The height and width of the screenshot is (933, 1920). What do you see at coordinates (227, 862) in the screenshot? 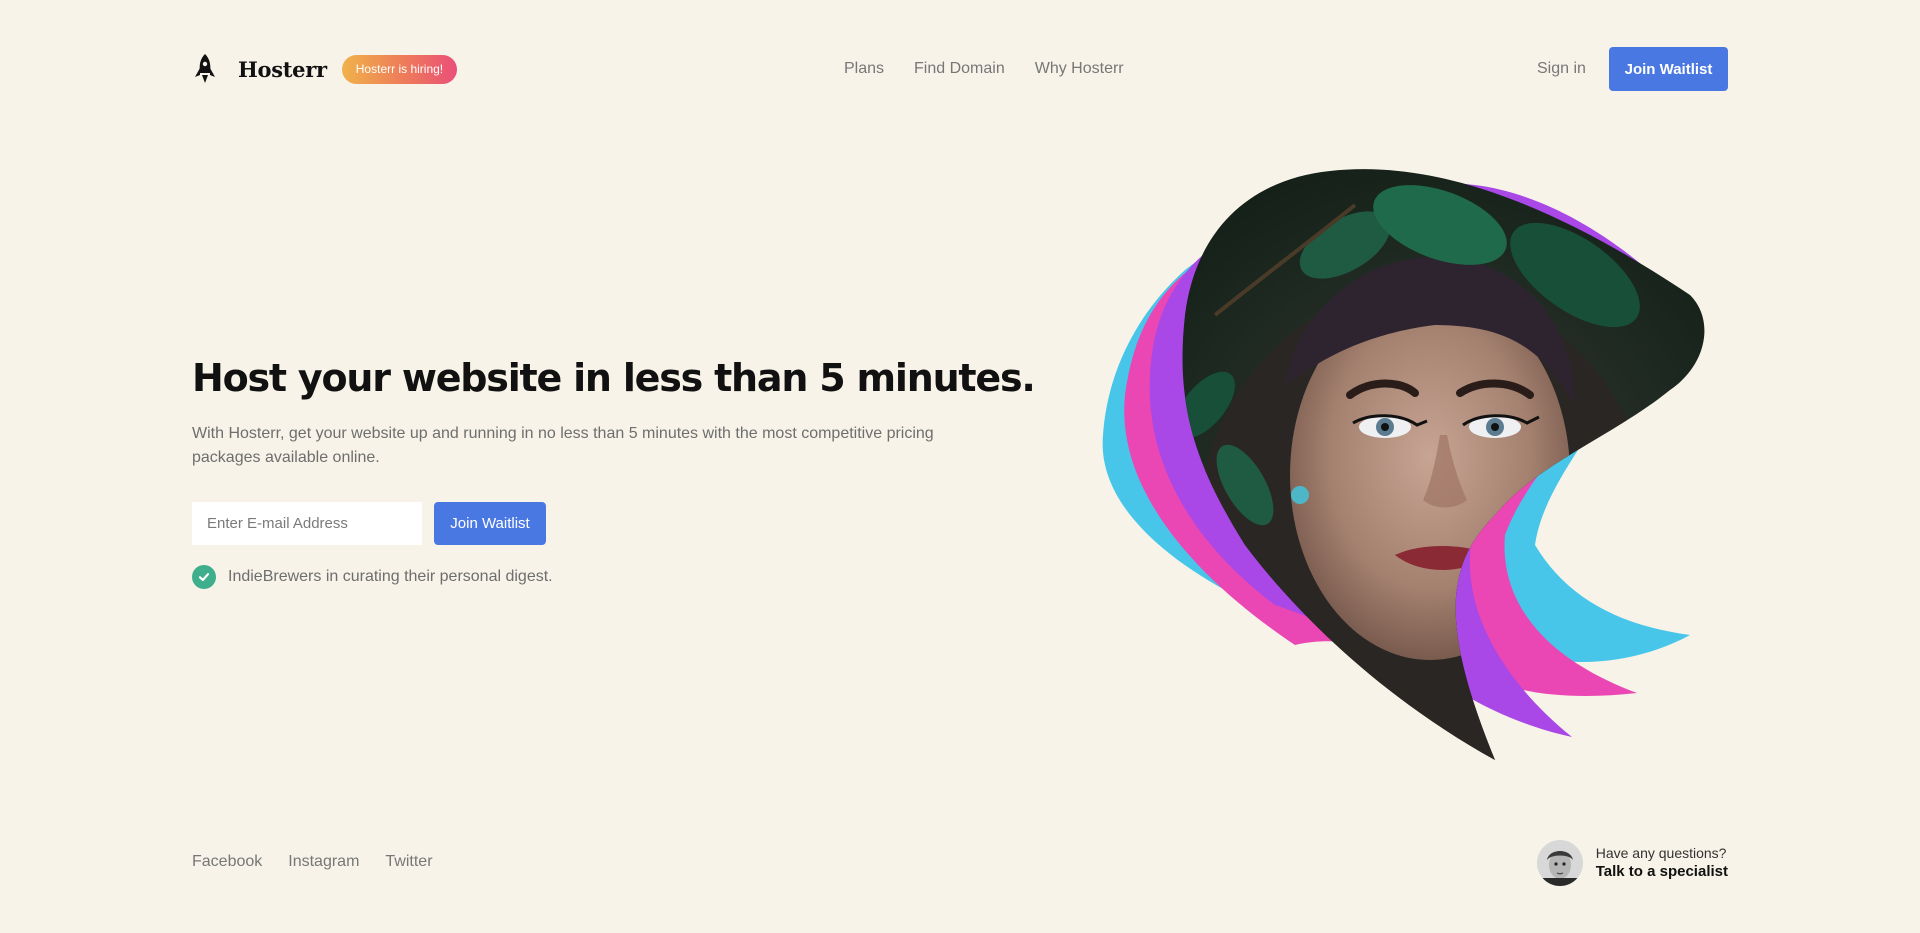
I see `facebook-link: Facebook` at bounding box center [227, 862].